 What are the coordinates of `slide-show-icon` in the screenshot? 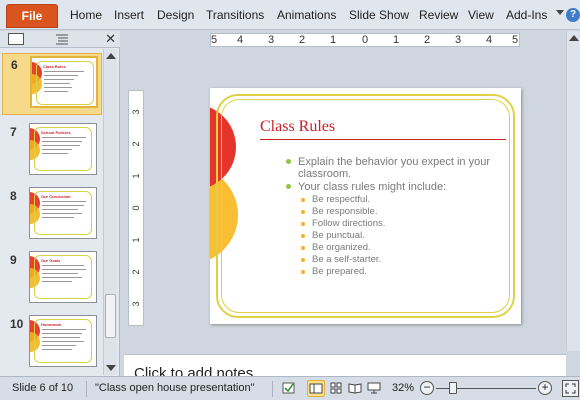 It's located at (375, 388).